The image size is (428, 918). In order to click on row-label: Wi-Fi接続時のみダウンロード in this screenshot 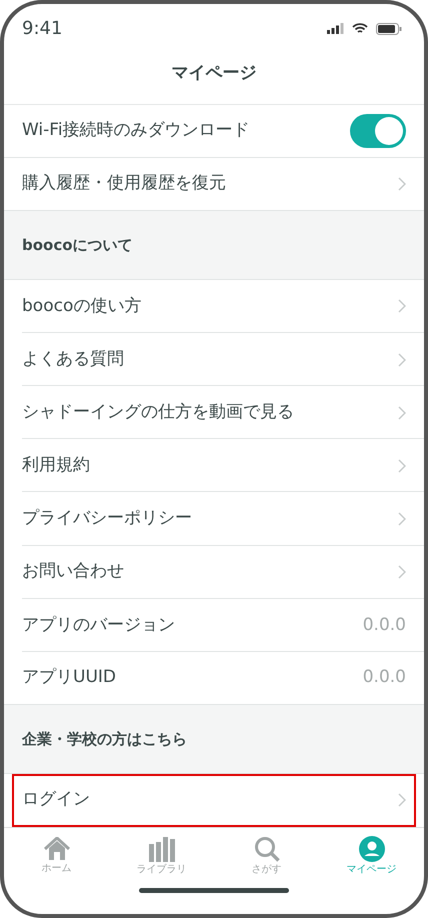, I will do `click(136, 130)`.